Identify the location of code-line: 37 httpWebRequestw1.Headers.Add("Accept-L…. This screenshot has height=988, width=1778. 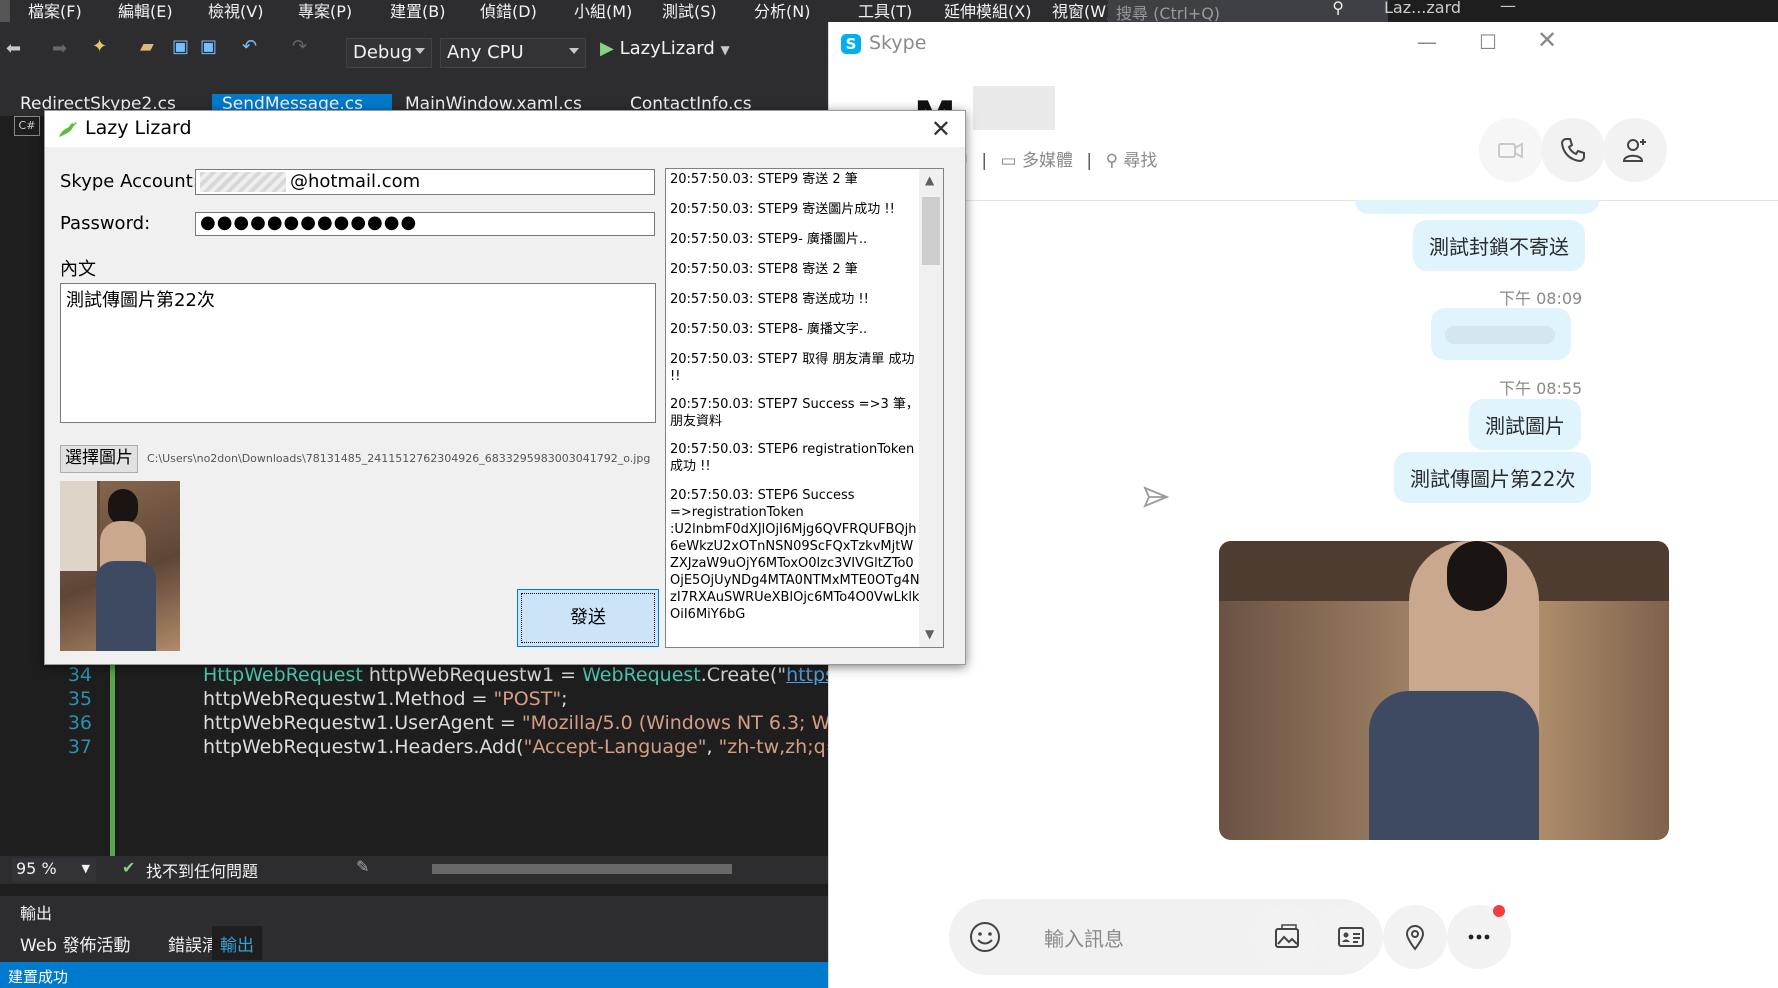
(414, 749).